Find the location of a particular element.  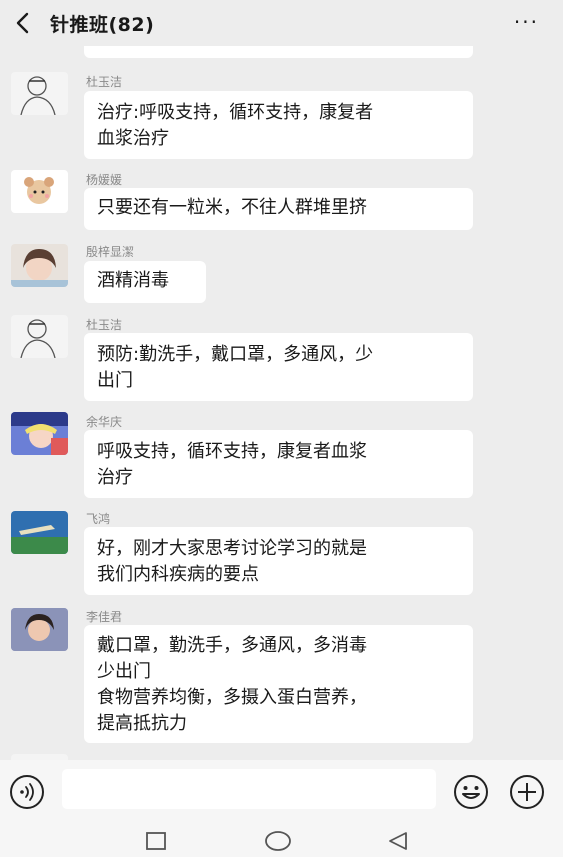

sender-name: 飞鸿 is located at coordinates (98, 519).